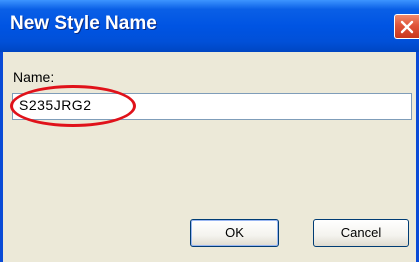 This screenshot has width=419, height=262. Describe the element at coordinates (1, 157) in the screenshot. I see `window-frame-left` at that location.